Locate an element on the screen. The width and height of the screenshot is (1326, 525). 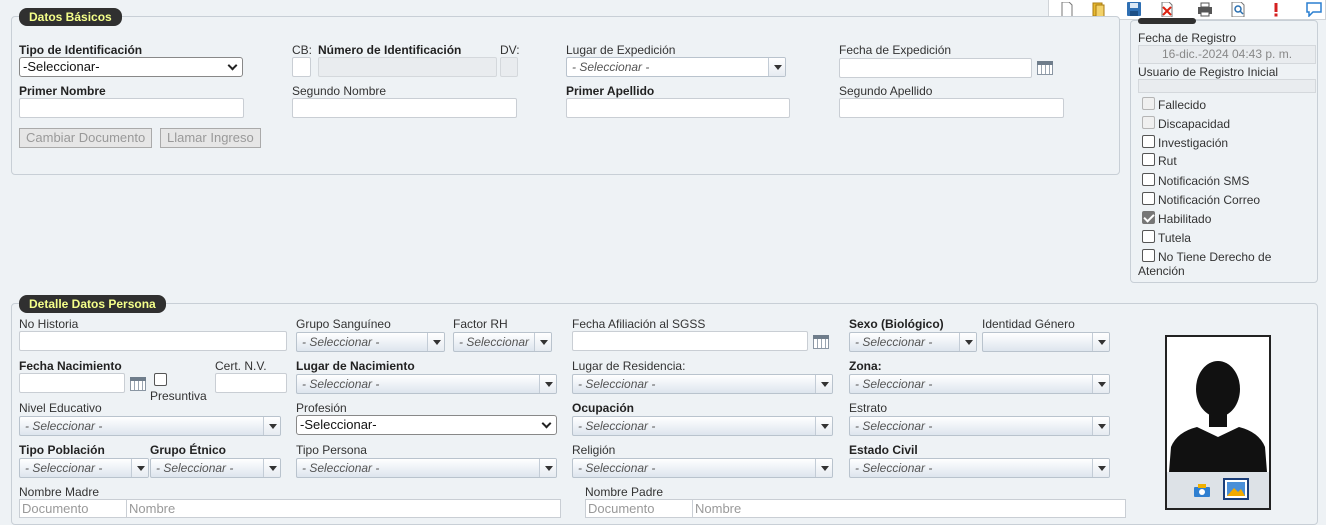
estrato-combo: - Seleccionar - is located at coordinates (979, 426).